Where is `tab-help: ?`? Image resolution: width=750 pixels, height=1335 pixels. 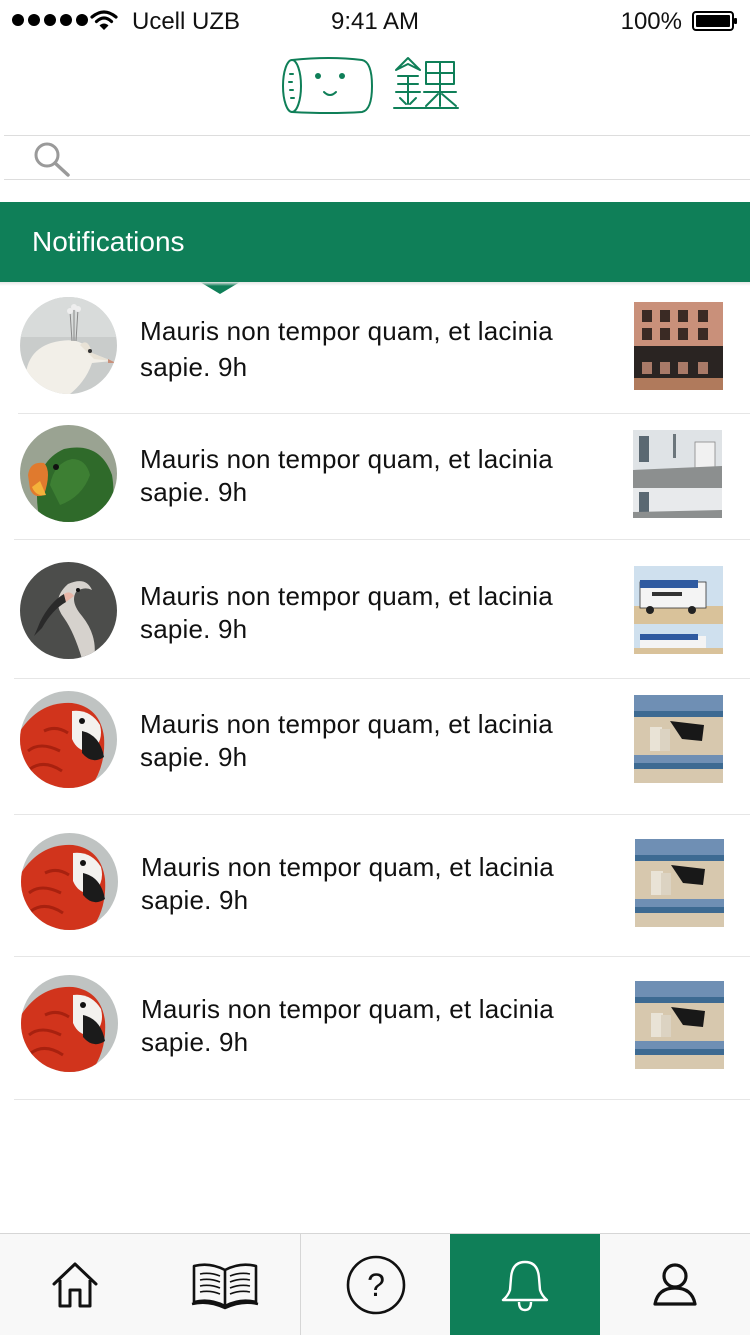 tab-help: ? is located at coordinates (375, 1284).